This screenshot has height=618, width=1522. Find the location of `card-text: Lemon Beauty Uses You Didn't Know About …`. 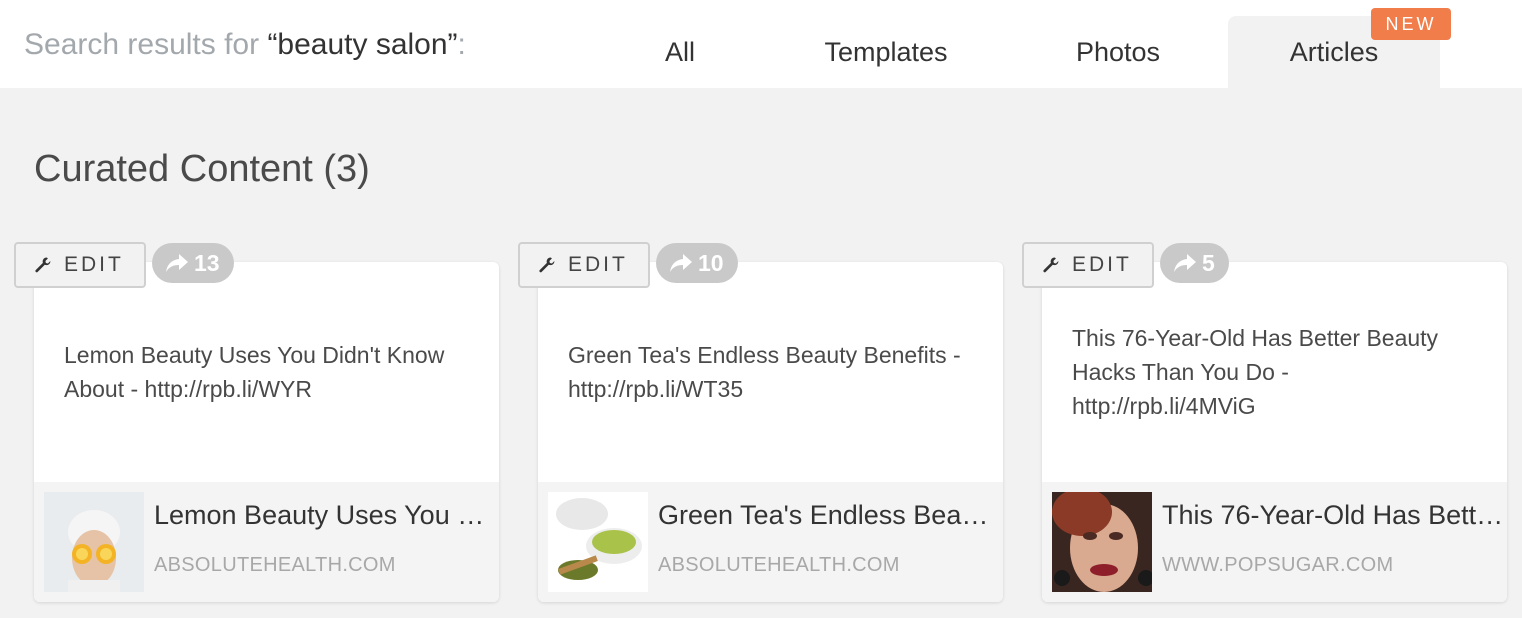

card-text: Lemon Beauty Uses You Didn't Know About … is located at coordinates (266, 372).